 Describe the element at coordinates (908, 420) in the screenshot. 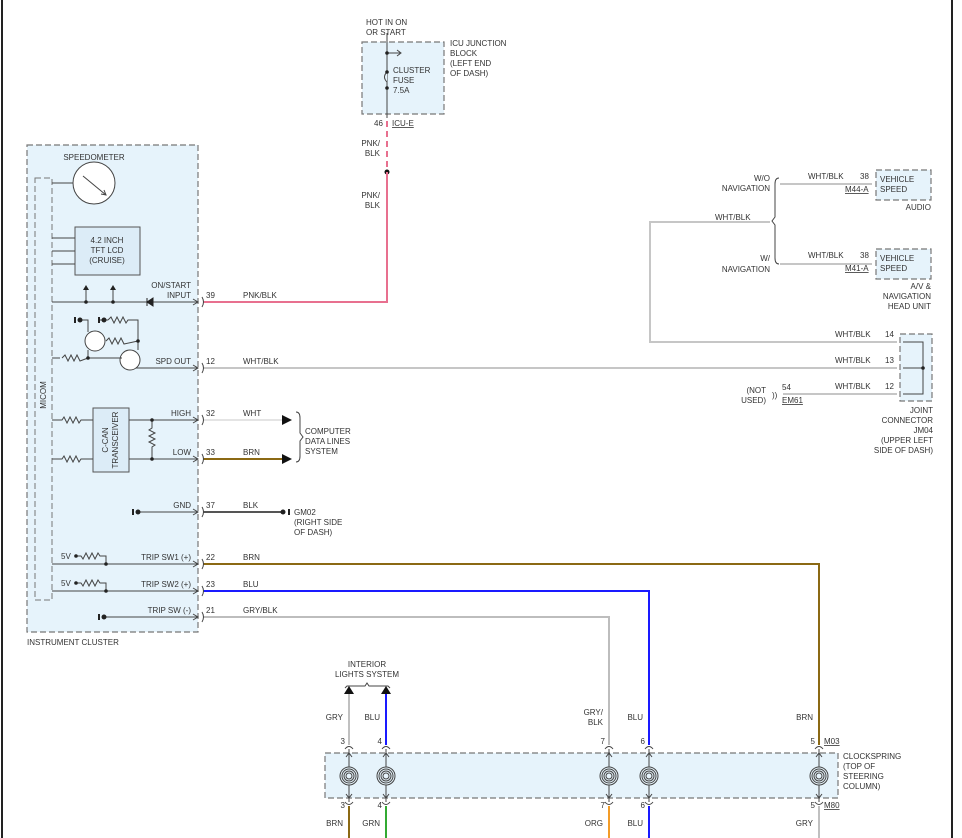

I see `joint-label: CONNECTOR` at that location.